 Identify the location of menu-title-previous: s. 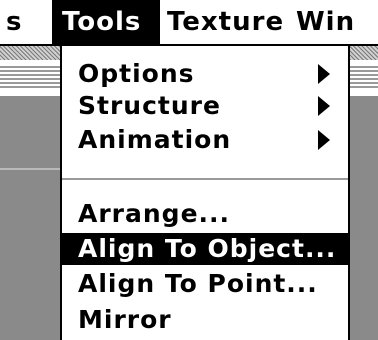
(14, 22).